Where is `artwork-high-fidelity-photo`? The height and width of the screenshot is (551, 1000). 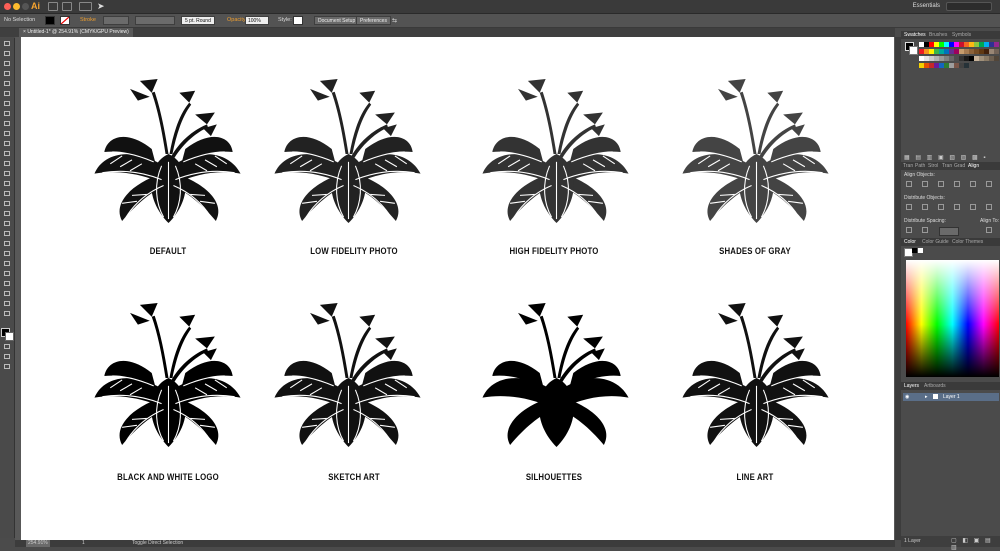 artwork-high-fidelity-photo is located at coordinates (556, 150).